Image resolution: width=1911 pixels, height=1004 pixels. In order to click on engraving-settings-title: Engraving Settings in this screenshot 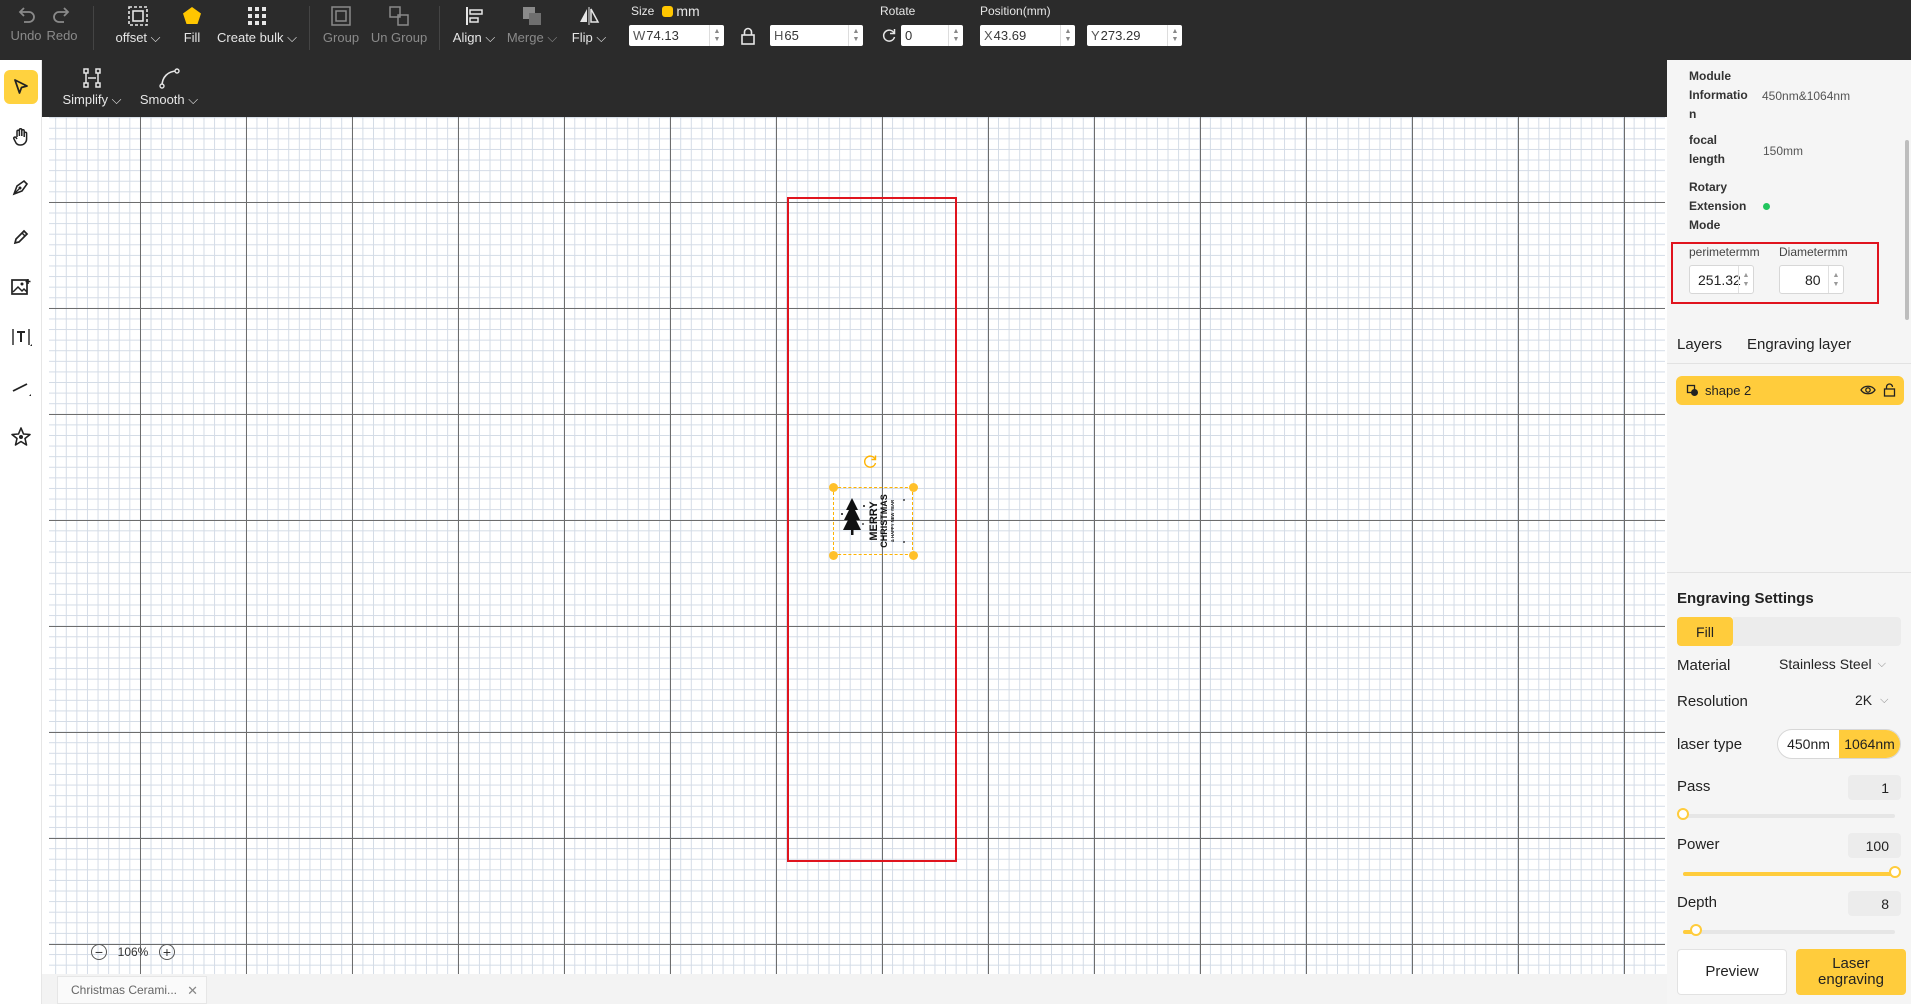, I will do `click(1745, 598)`.